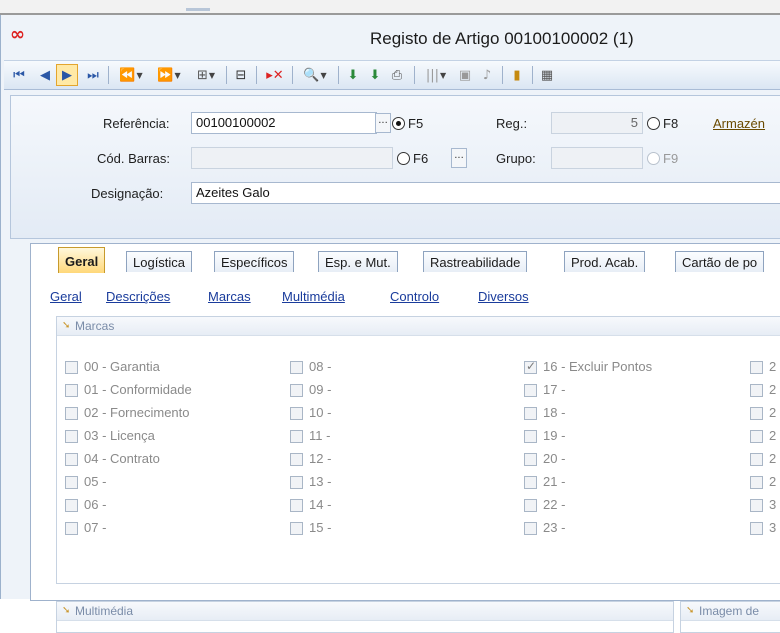  Describe the element at coordinates (159, 261) in the screenshot. I see `tab-logistica: Logística` at that location.